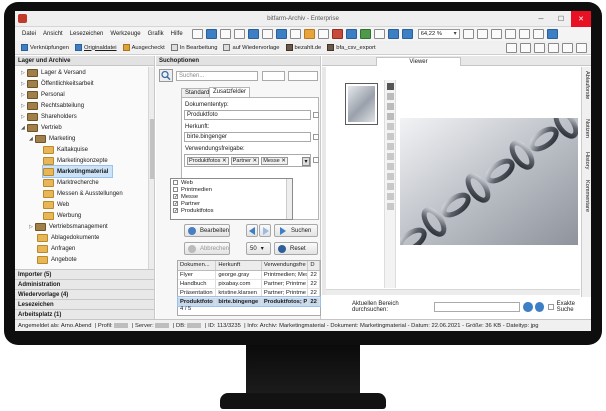 The height and width of the screenshot is (411, 606). I want to click on reset-button: Reset, so click(296, 248).